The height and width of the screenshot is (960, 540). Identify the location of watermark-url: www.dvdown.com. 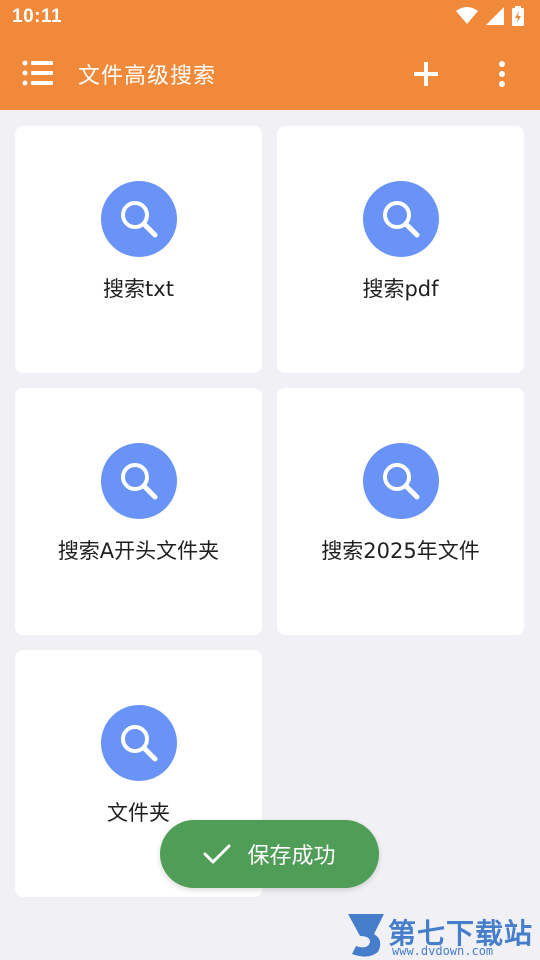
(443, 951).